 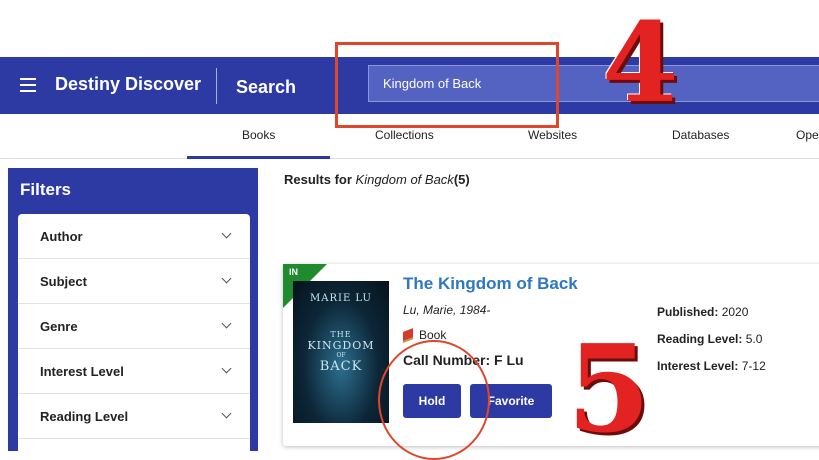 What do you see at coordinates (698, 366) in the screenshot?
I see `interest-level-label: Interest Level:` at bounding box center [698, 366].